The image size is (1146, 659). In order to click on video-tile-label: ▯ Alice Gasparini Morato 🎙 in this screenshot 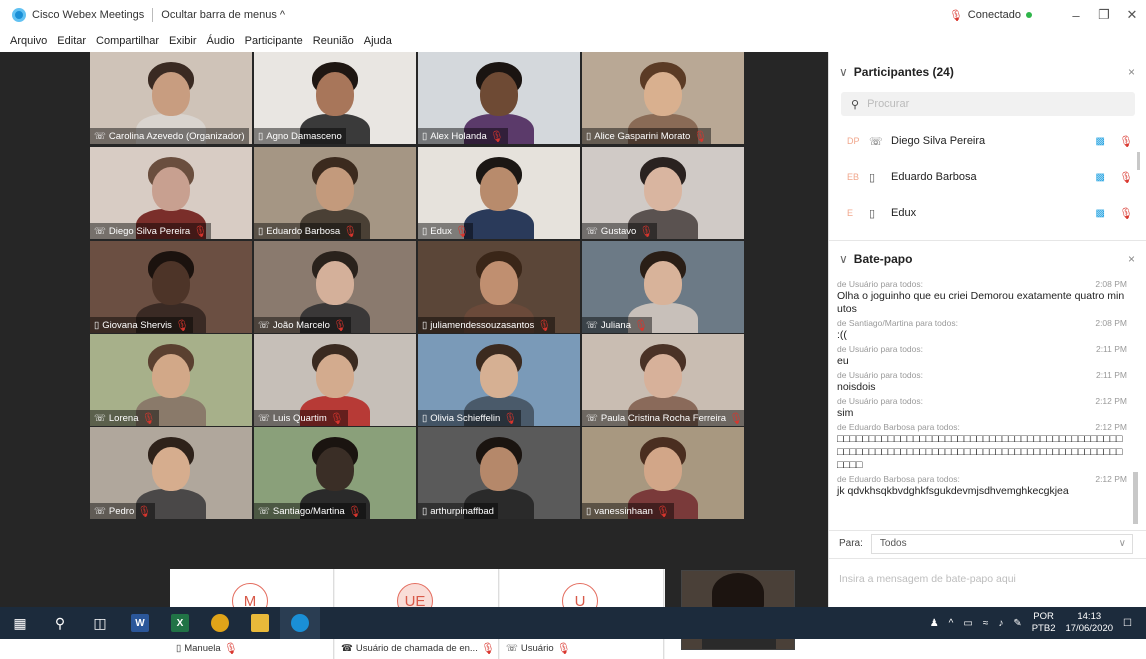, I will do `click(647, 136)`.